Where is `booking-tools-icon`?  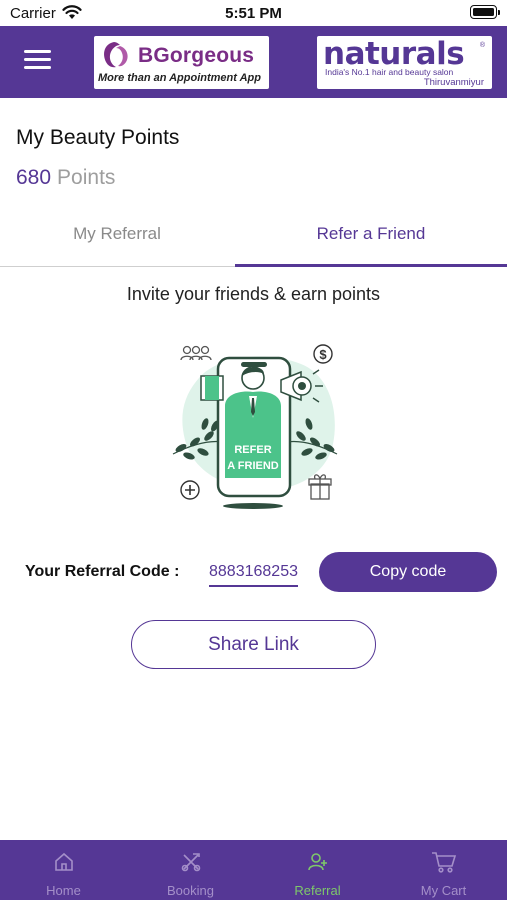
booking-tools-icon is located at coordinates (190, 862).